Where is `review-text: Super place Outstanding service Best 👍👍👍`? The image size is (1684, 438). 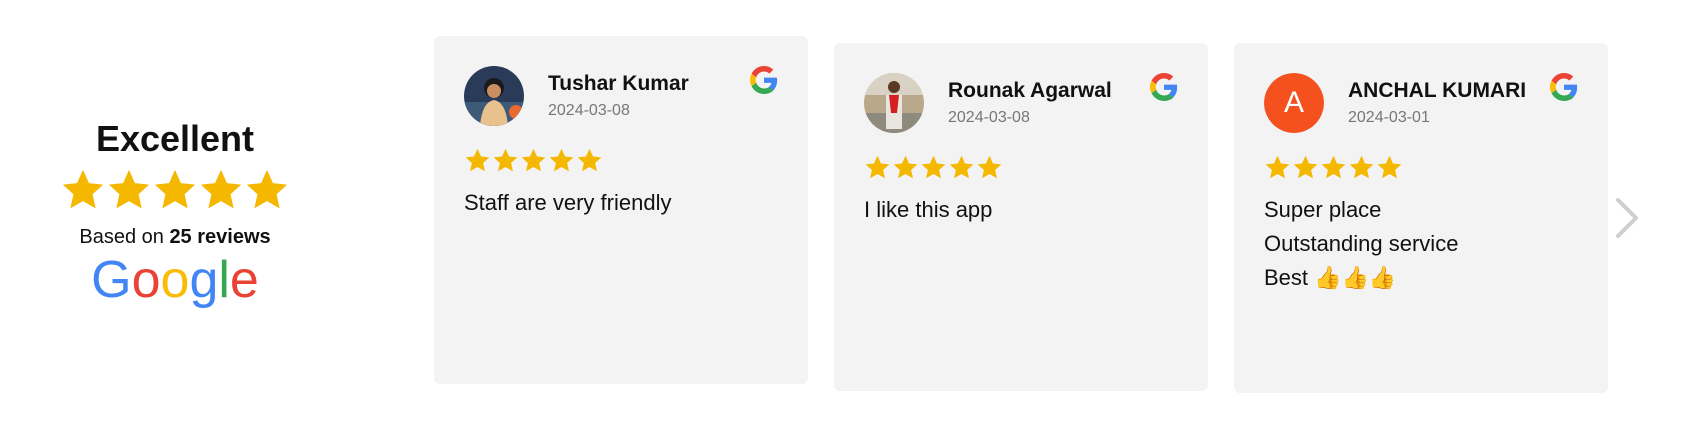 review-text: Super place Outstanding service Best 👍👍👍 is located at coordinates (1424, 244).